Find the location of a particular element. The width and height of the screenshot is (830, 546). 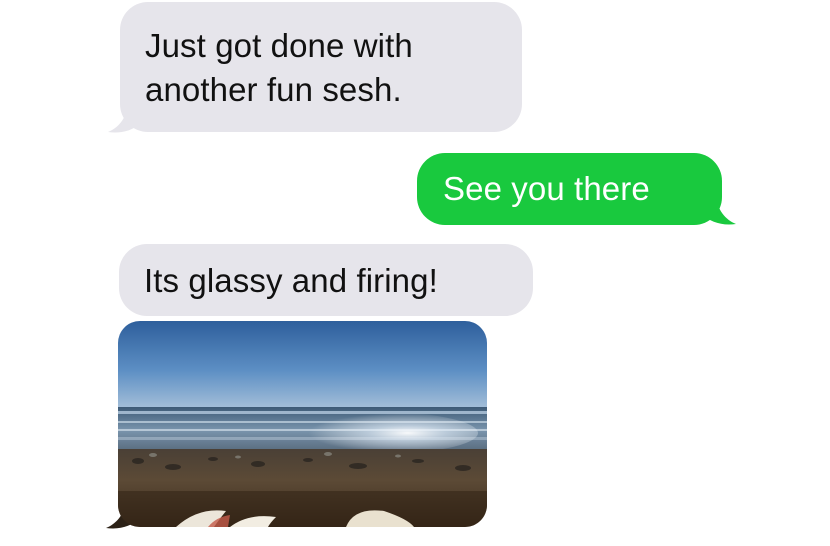

message-text: See you there is located at coordinates (546, 188).